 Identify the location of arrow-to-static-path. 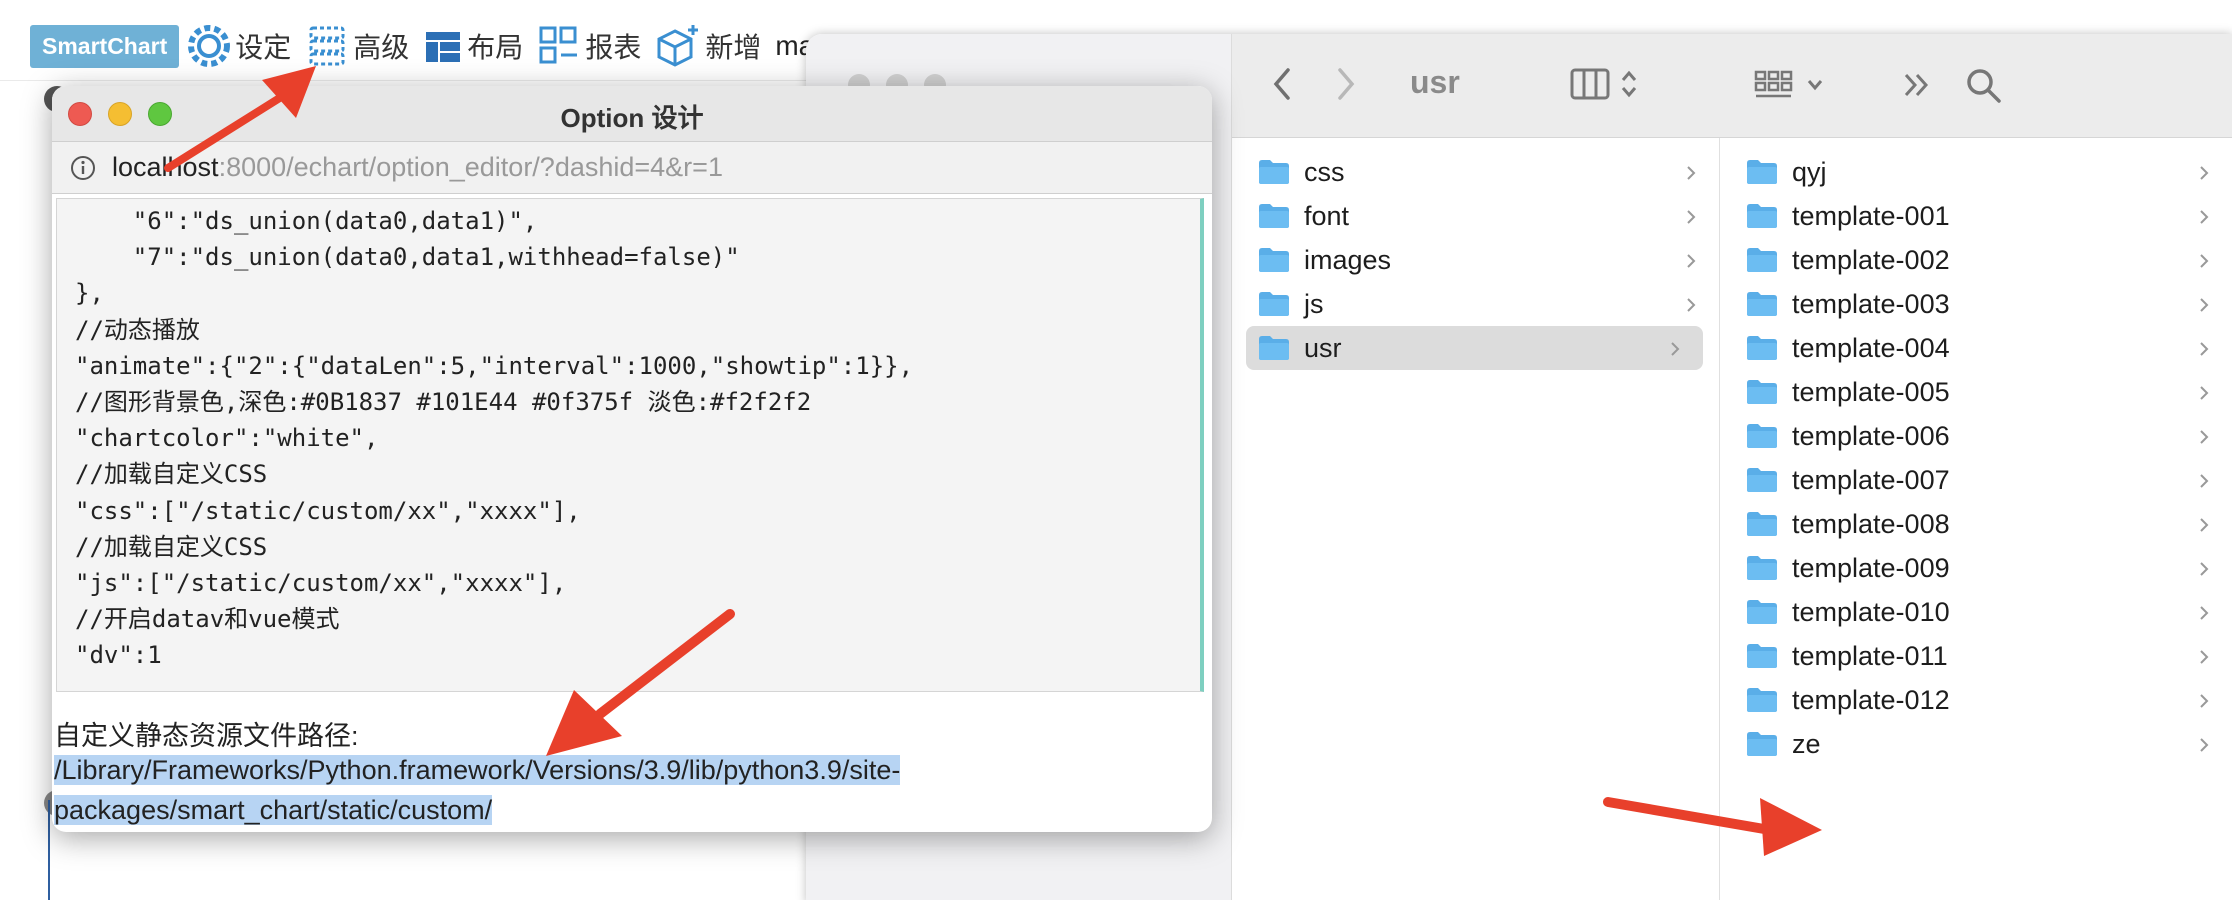
(640, 682).